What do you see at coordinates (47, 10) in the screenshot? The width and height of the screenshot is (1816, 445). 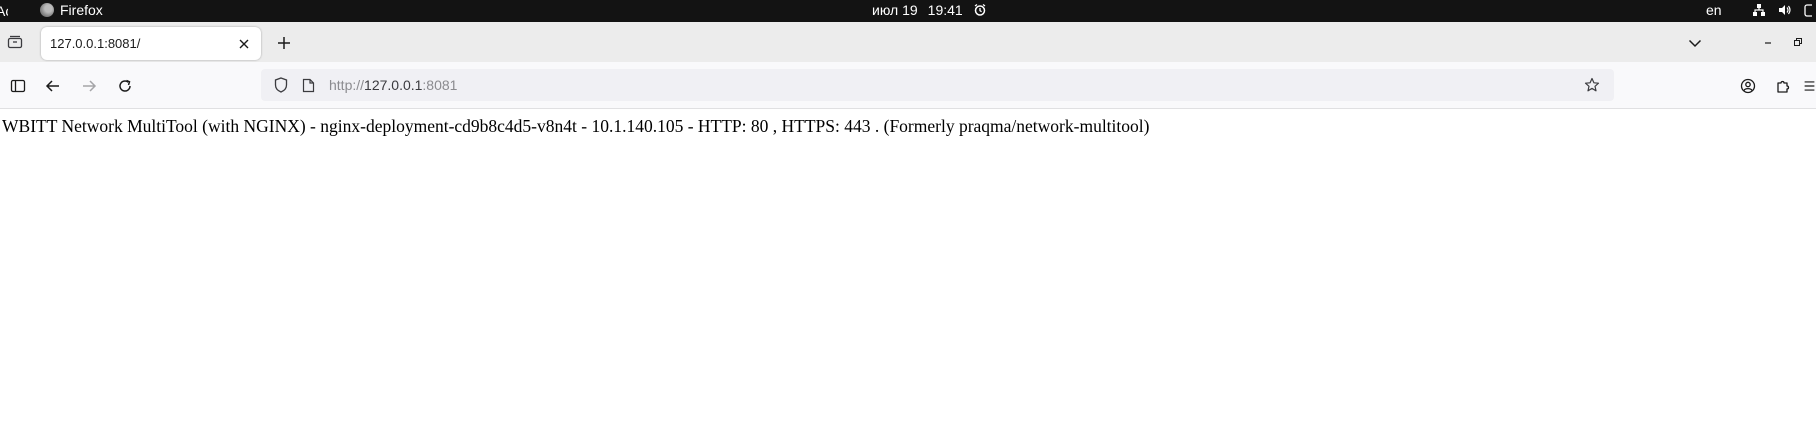 I see `firefox-icon` at bounding box center [47, 10].